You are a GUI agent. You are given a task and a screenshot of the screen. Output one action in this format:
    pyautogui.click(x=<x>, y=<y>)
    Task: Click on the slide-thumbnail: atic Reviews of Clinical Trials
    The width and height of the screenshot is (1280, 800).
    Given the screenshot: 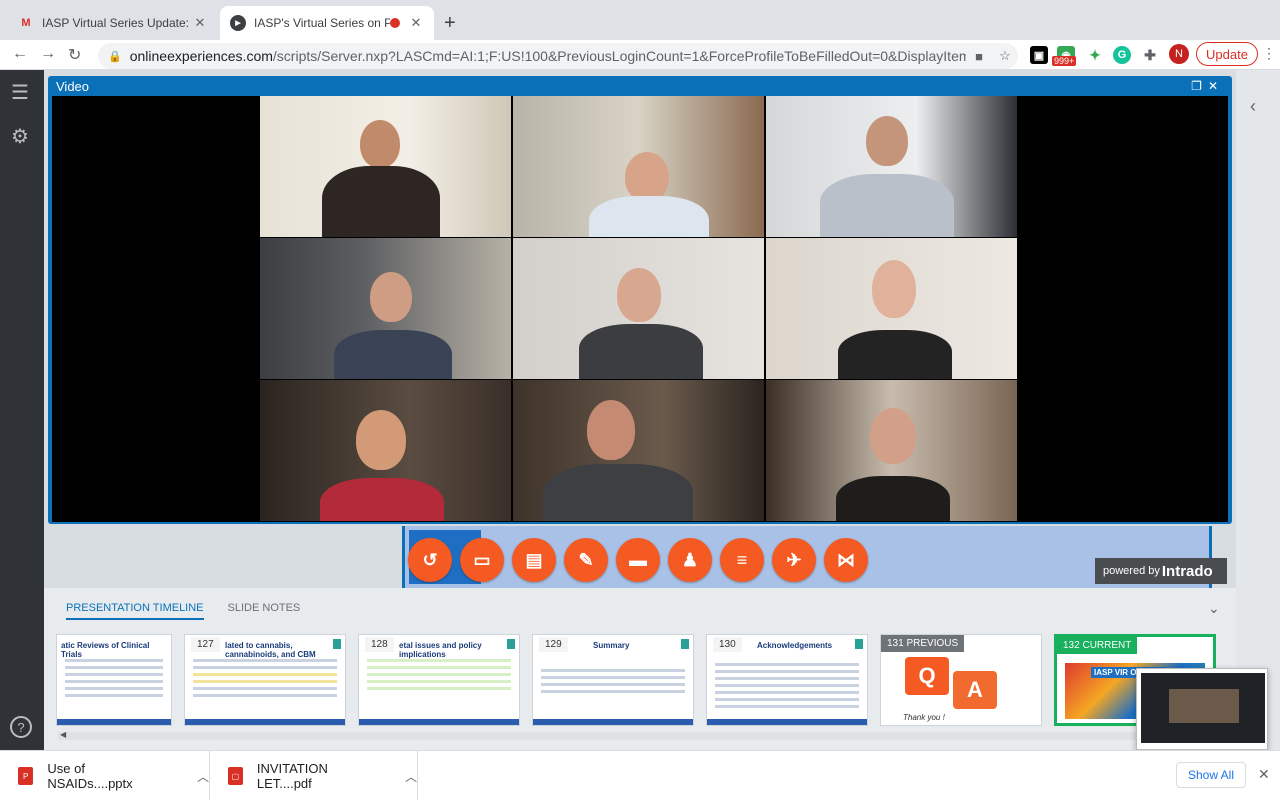 What is the action you would take?
    pyautogui.click(x=114, y=680)
    